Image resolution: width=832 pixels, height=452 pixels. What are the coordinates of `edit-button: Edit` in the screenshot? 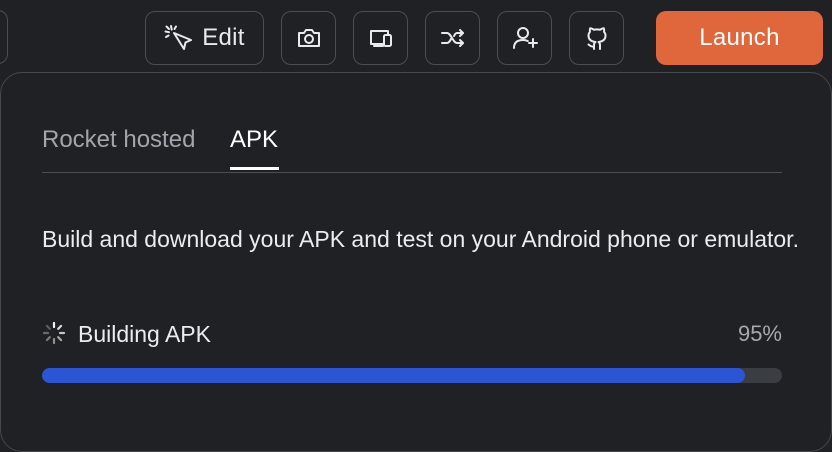 It's located at (204, 38).